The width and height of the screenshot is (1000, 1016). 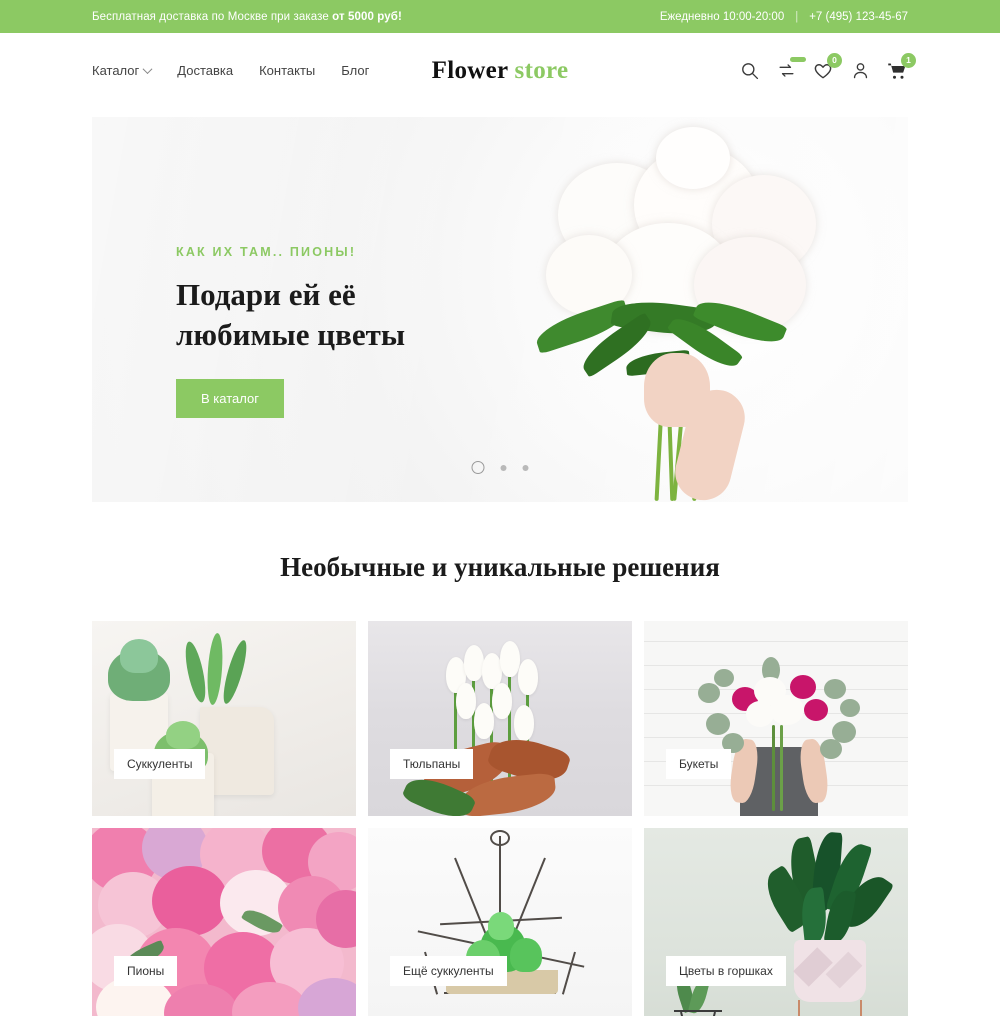 I want to click on category-image-terrarium, so click(x=500, y=922).